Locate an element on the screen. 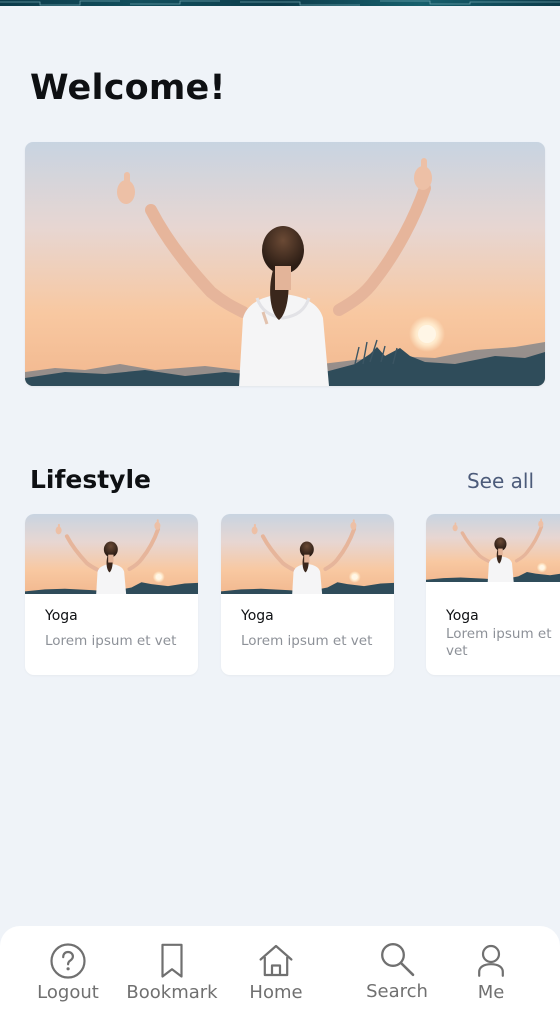  nav-label: Search is located at coordinates (397, 991).